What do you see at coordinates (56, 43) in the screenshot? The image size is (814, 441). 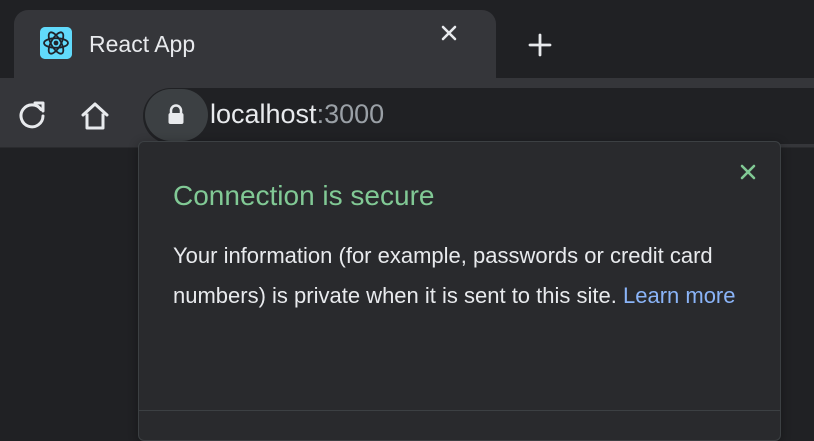 I see `react-logo-icon` at bounding box center [56, 43].